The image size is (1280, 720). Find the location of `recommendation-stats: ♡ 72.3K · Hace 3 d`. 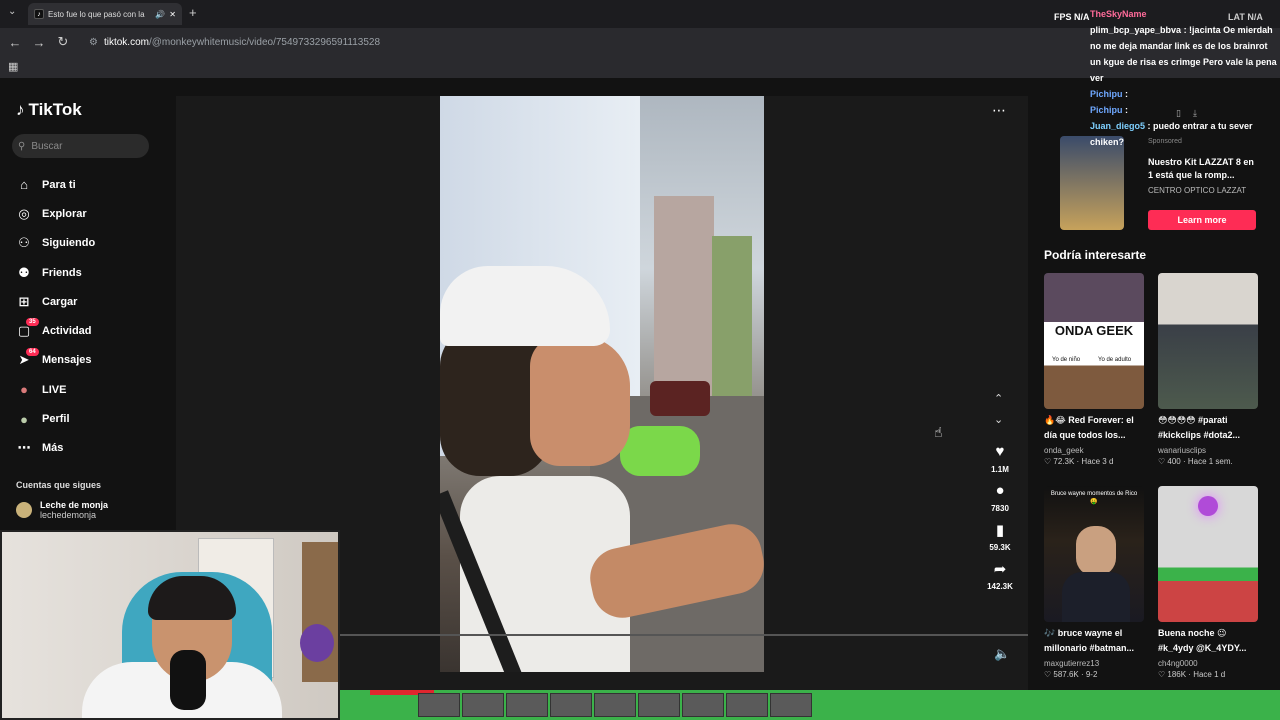

recommendation-stats: ♡ 72.3K · Hace 3 d is located at coordinates (1079, 461).